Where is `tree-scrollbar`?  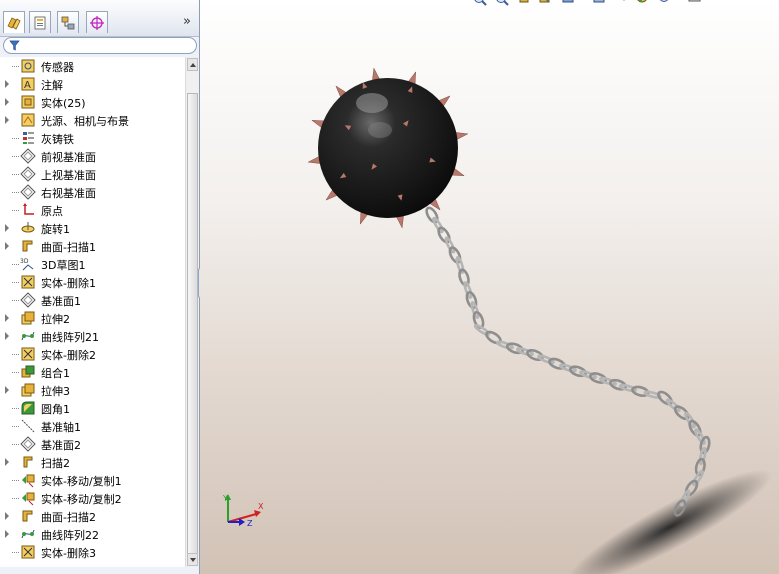
tree-scrollbar is located at coordinates (192, 312).